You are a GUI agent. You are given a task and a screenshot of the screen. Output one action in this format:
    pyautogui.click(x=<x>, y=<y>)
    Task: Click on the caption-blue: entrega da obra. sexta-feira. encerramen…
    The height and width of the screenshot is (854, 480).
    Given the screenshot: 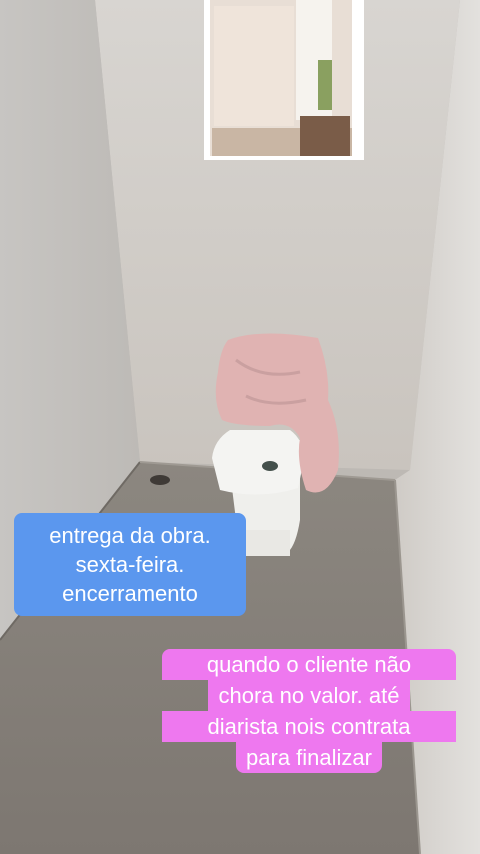 What is the action you would take?
    pyautogui.click(x=130, y=565)
    